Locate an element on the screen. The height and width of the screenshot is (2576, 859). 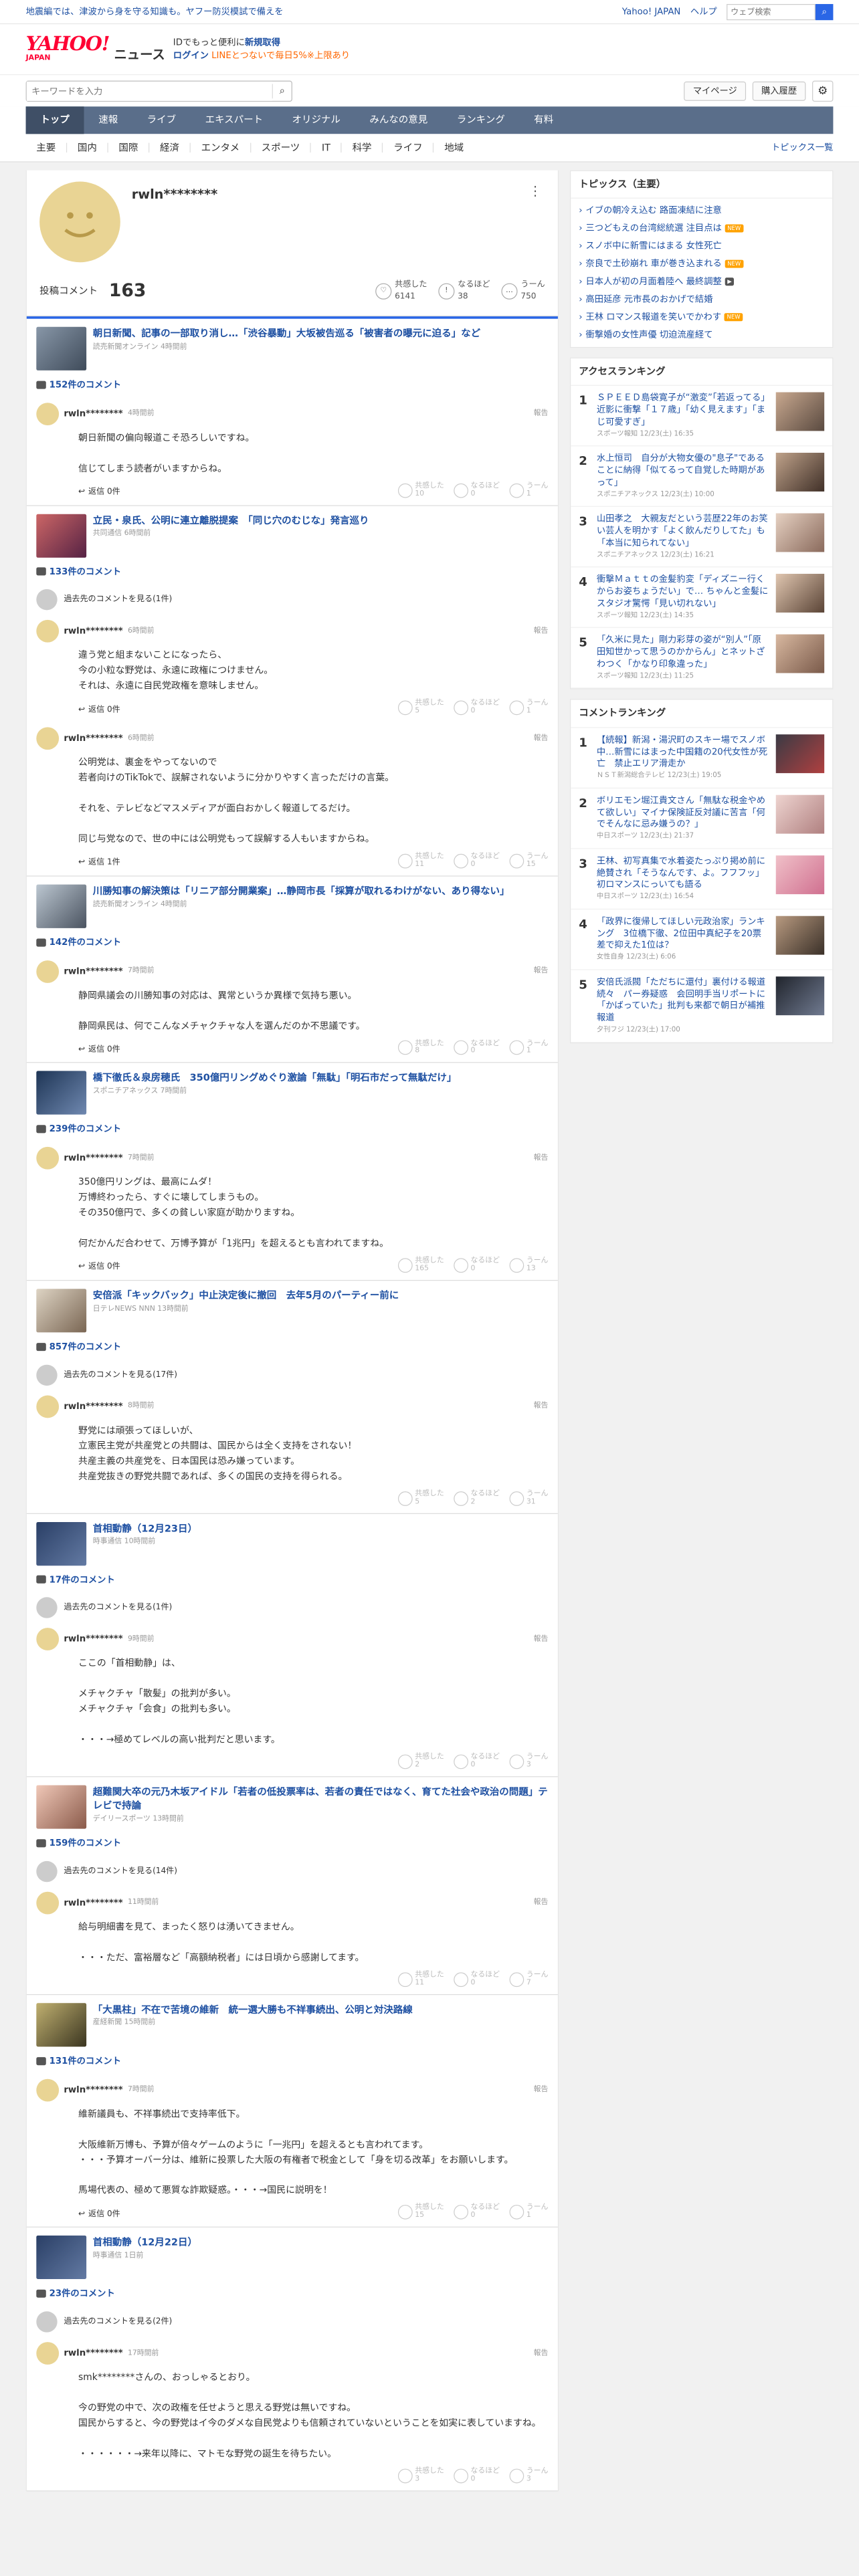
kyokan-button: 共感した 8 is located at coordinates (421, 1047).